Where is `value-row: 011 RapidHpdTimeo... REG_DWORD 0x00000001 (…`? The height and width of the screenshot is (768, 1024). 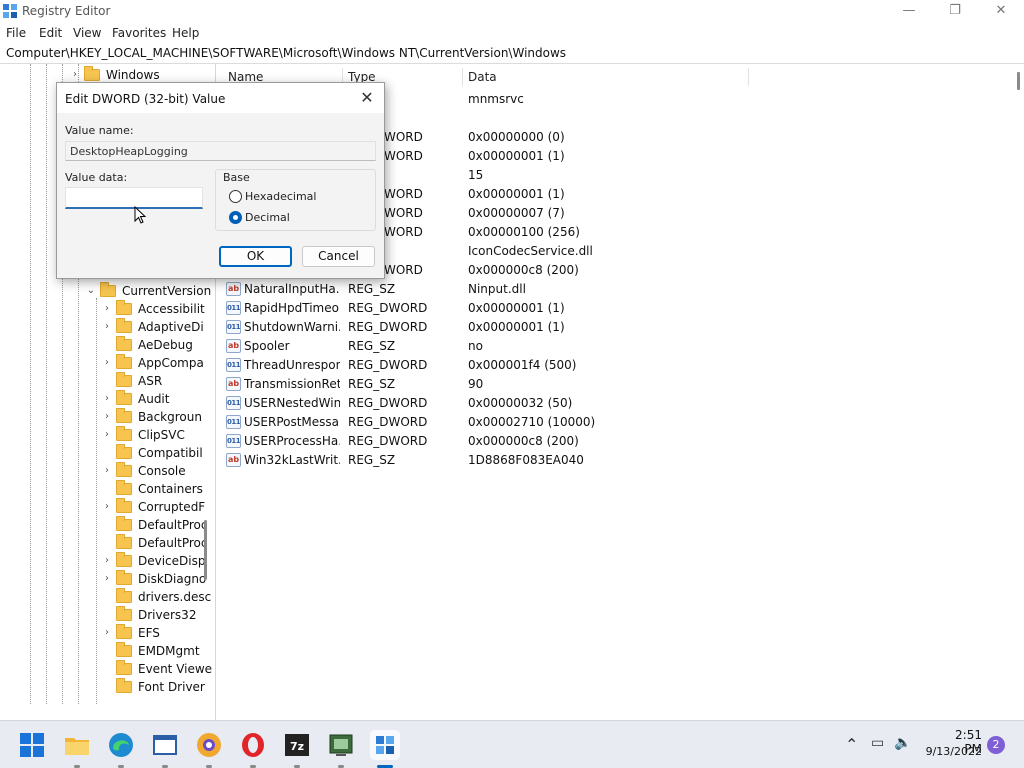
value-row: 011 RapidHpdTimeo... REG_DWORD 0x00000001 (… is located at coordinates (600, 308).